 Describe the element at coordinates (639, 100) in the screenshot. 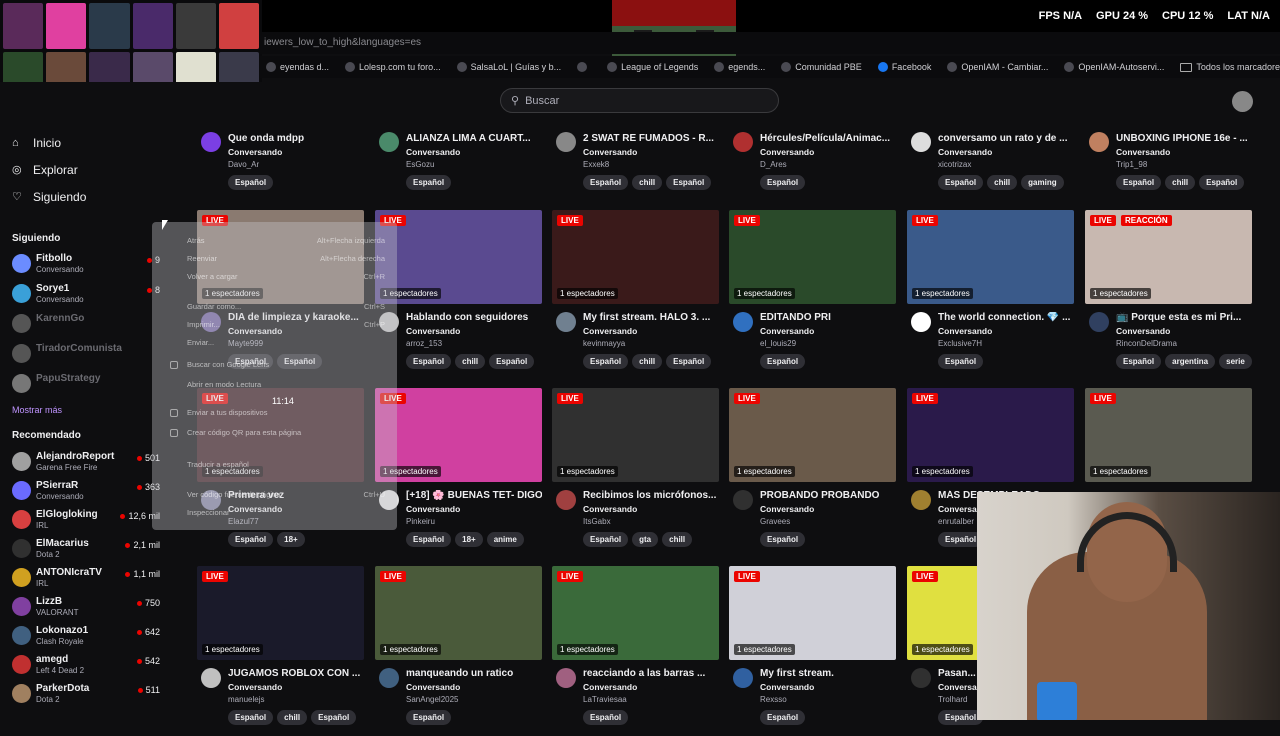

I see `search-bar: ⚲ Buscar` at that location.